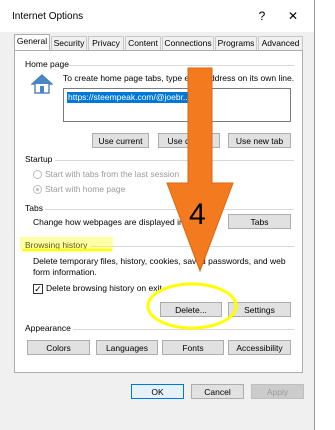 The height and width of the screenshot is (430, 335). What do you see at coordinates (197, 214) in the screenshot?
I see `step-number: 4` at bounding box center [197, 214].